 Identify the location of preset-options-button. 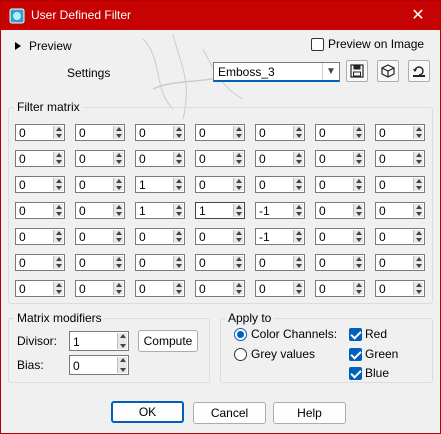
(388, 71).